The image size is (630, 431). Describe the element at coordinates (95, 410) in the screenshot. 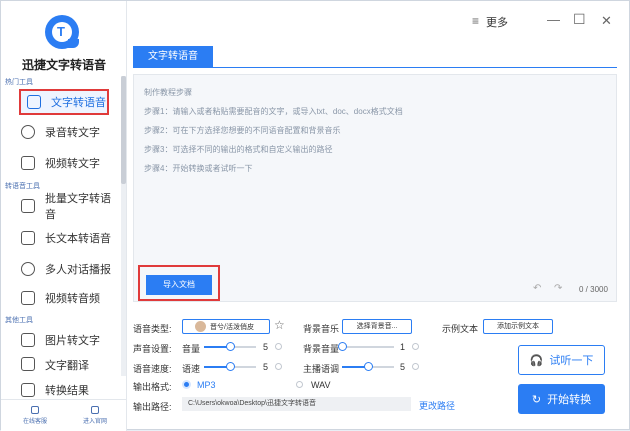

I see `home-icon` at that location.